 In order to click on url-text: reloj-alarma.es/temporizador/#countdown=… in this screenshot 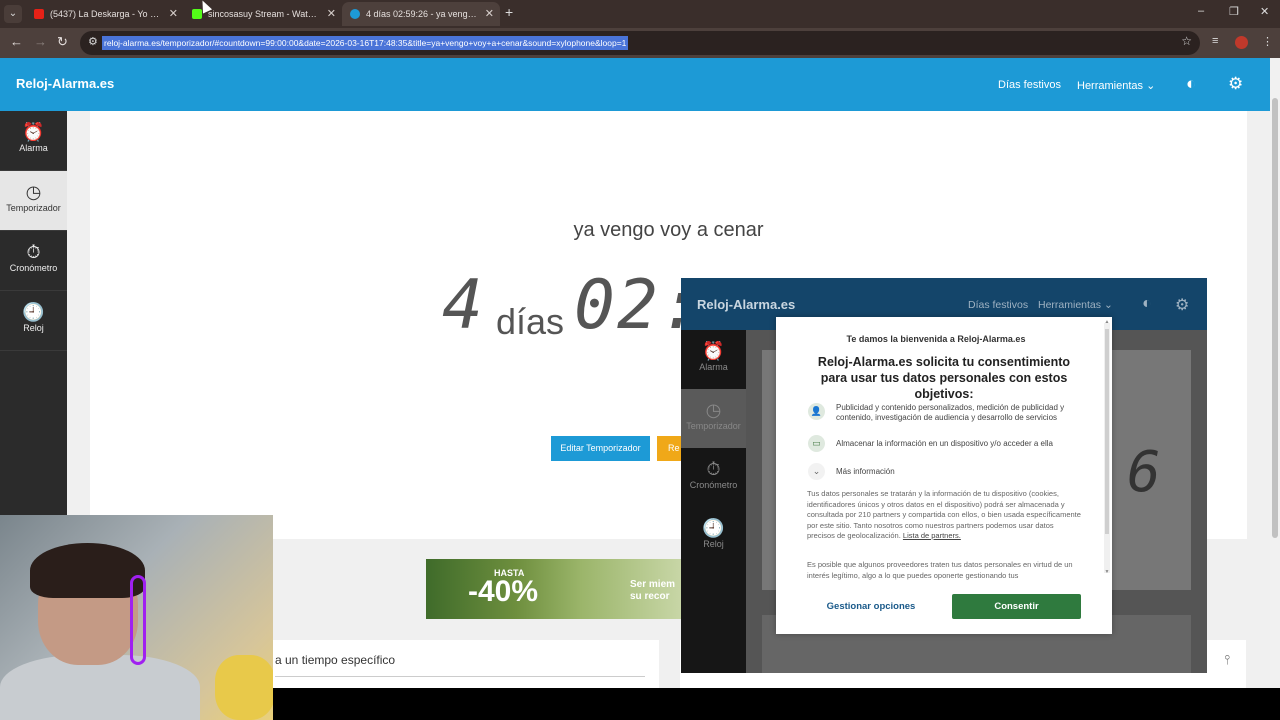, I will do `click(365, 43)`.